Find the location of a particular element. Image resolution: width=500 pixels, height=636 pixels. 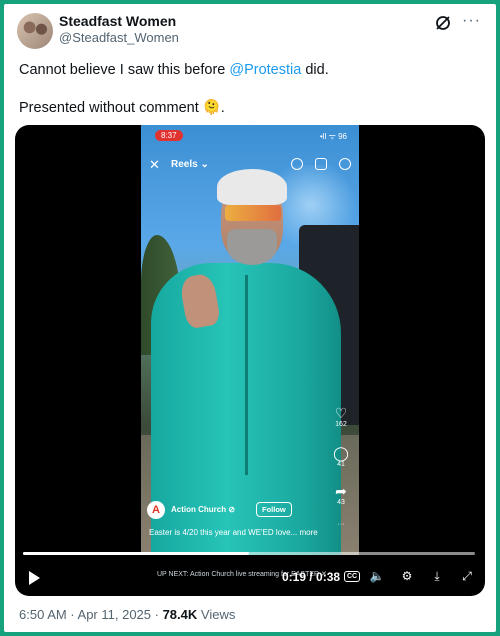

share-icon: ➦ is located at coordinates (341, 491).